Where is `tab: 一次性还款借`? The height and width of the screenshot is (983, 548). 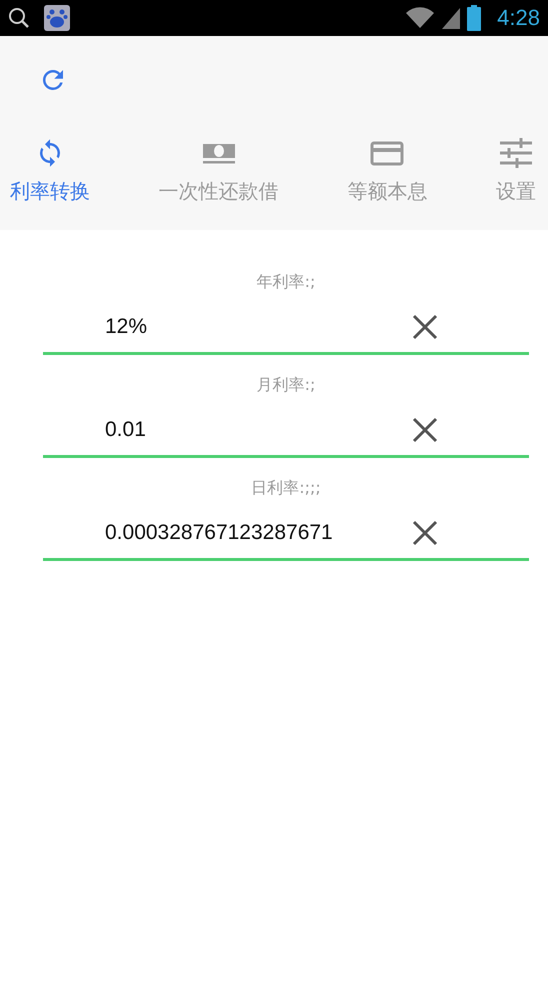
tab: 一次性还款借 is located at coordinates (218, 171).